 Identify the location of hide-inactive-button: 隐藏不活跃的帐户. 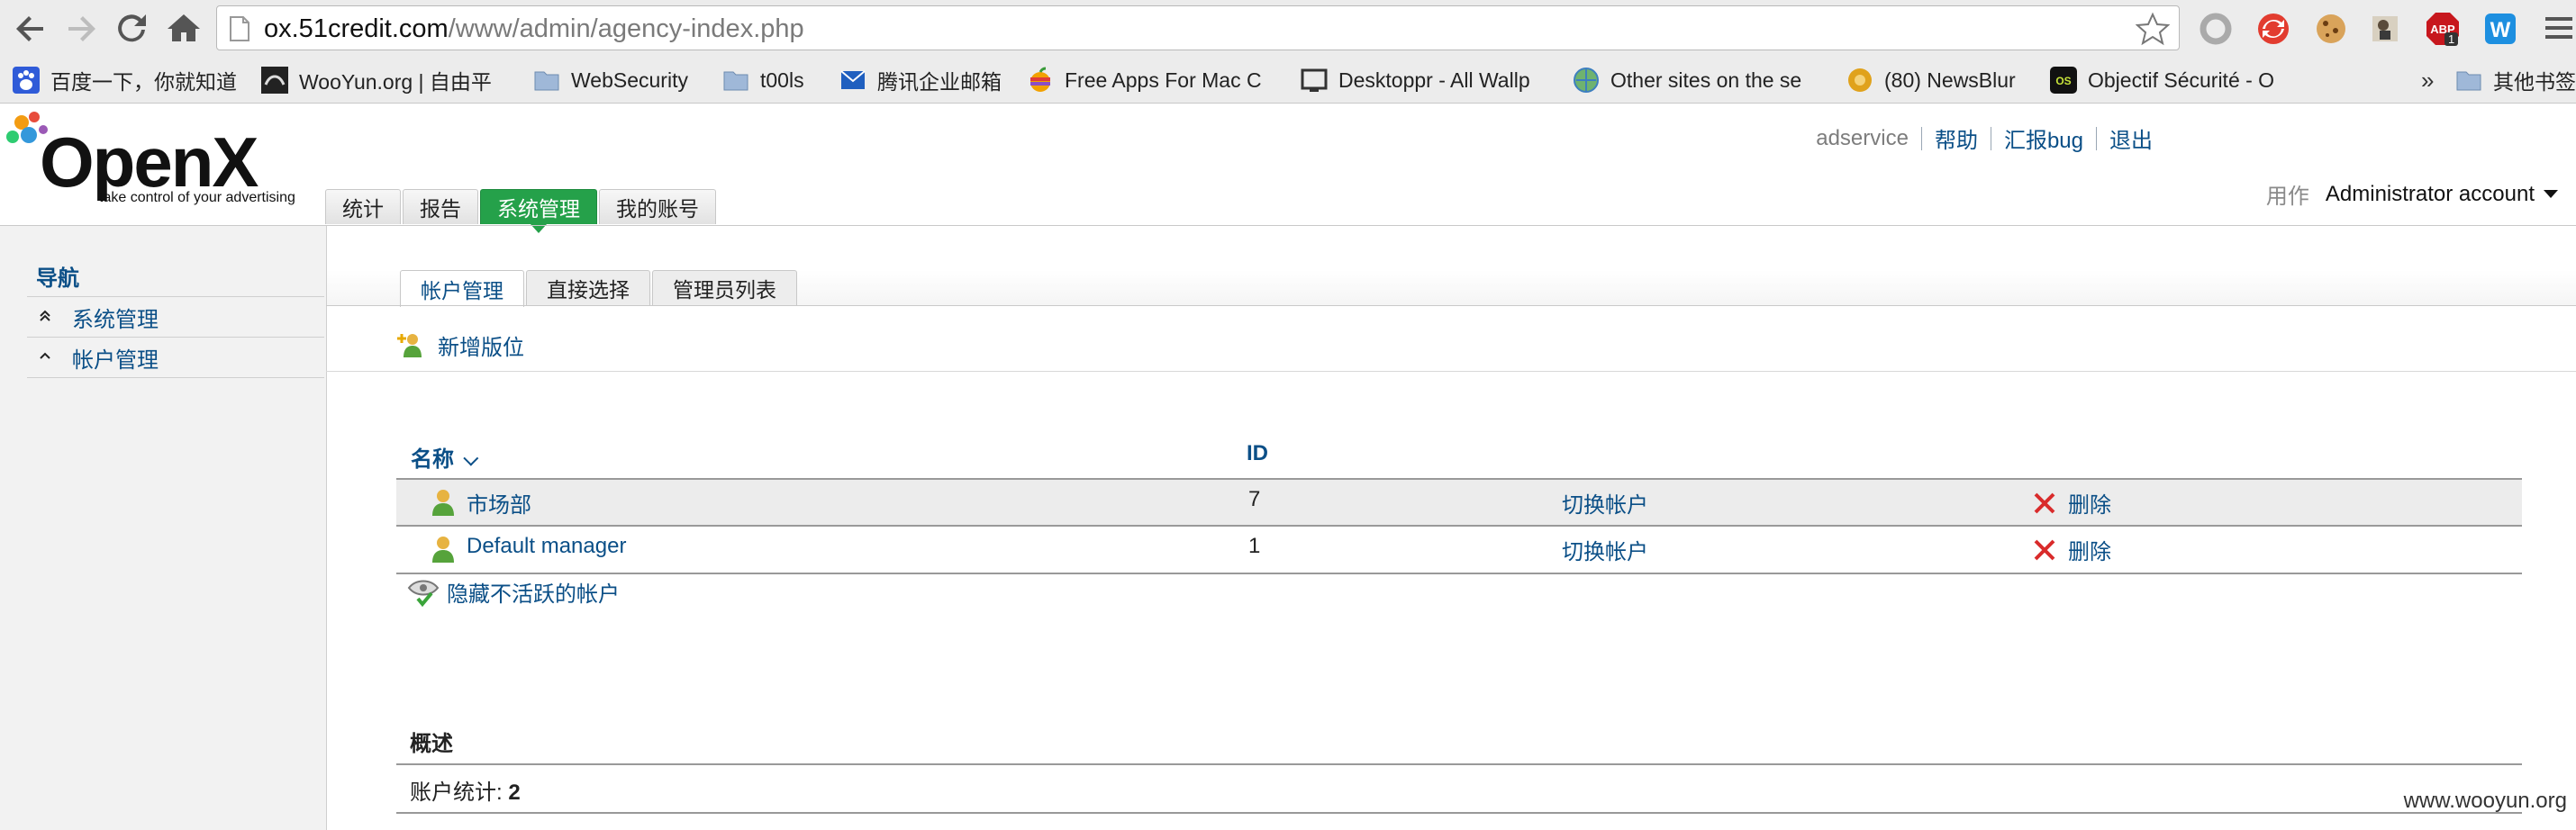
(513, 592).